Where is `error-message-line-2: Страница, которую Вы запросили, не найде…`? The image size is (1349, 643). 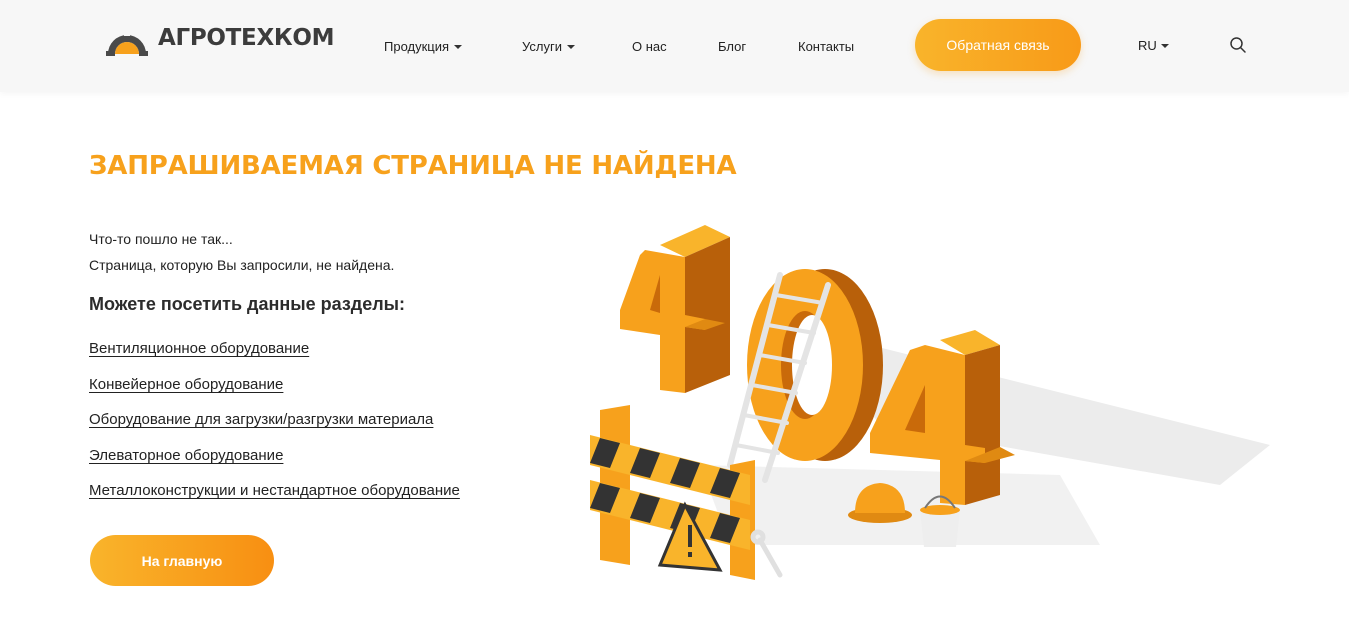 error-message-line-2: Страница, которую Вы запросили, не найде… is located at coordinates (242, 265).